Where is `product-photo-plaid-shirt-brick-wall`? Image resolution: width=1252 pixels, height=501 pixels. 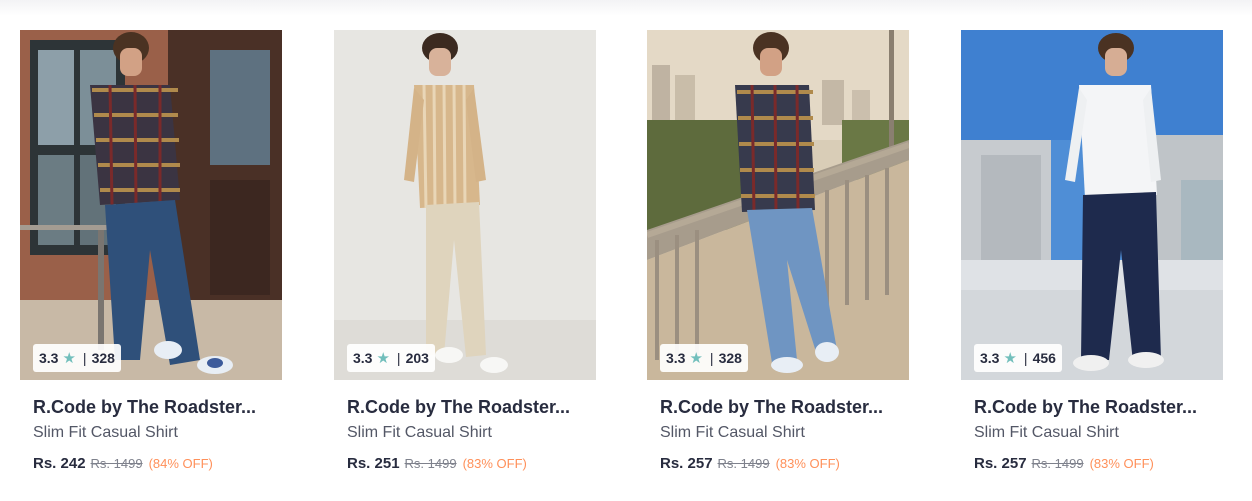
product-photo-plaid-shirt-brick-wall is located at coordinates (151, 205).